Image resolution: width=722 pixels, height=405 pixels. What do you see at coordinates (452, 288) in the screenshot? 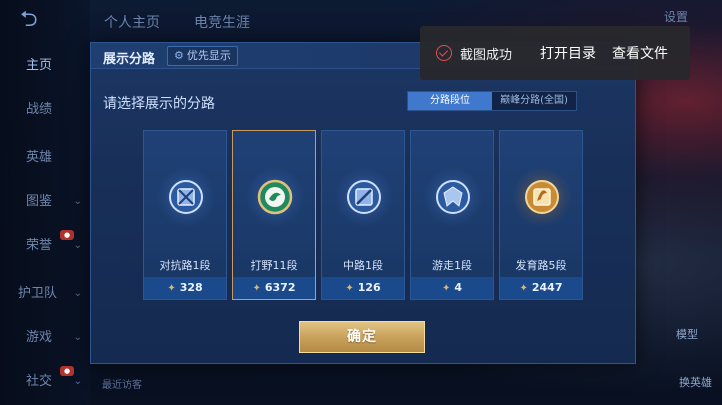
I see `card-score: ✦ 4` at bounding box center [452, 288].